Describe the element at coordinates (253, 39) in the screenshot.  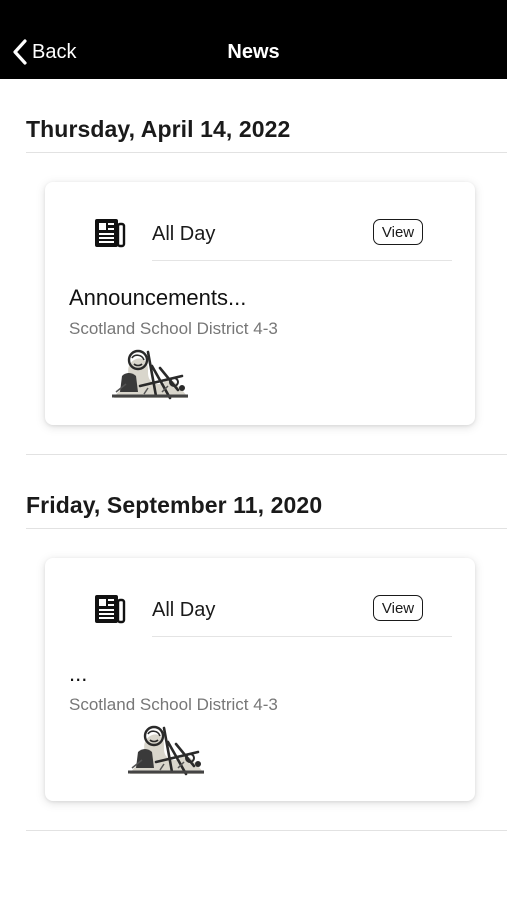
I see `nav-header: Back News` at that location.